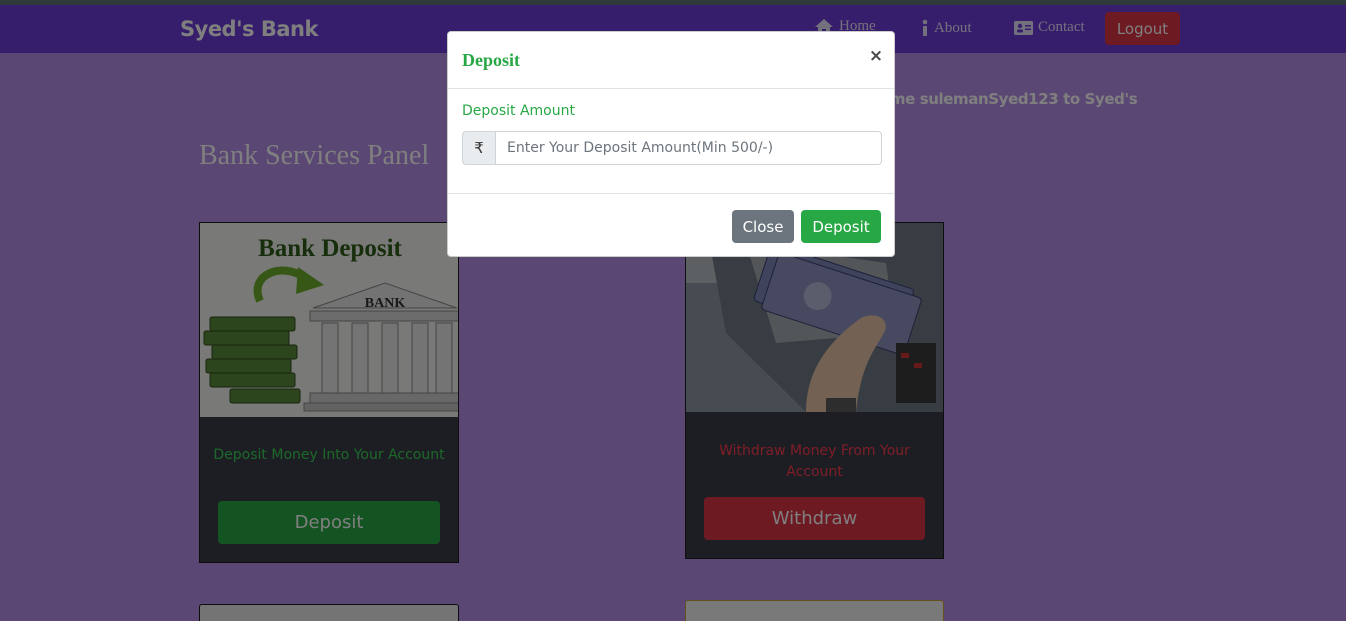 The image size is (1346, 621). What do you see at coordinates (688, 148) in the screenshot?
I see `deposit-amount-input` at bounding box center [688, 148].